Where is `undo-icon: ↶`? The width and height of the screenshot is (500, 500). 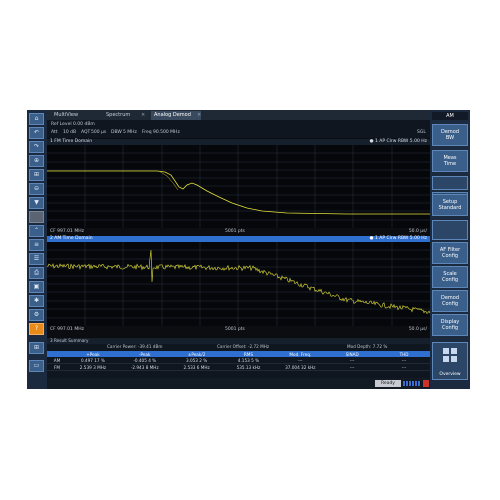
undo-icon: ↶ is located at coordinates (36, 133).